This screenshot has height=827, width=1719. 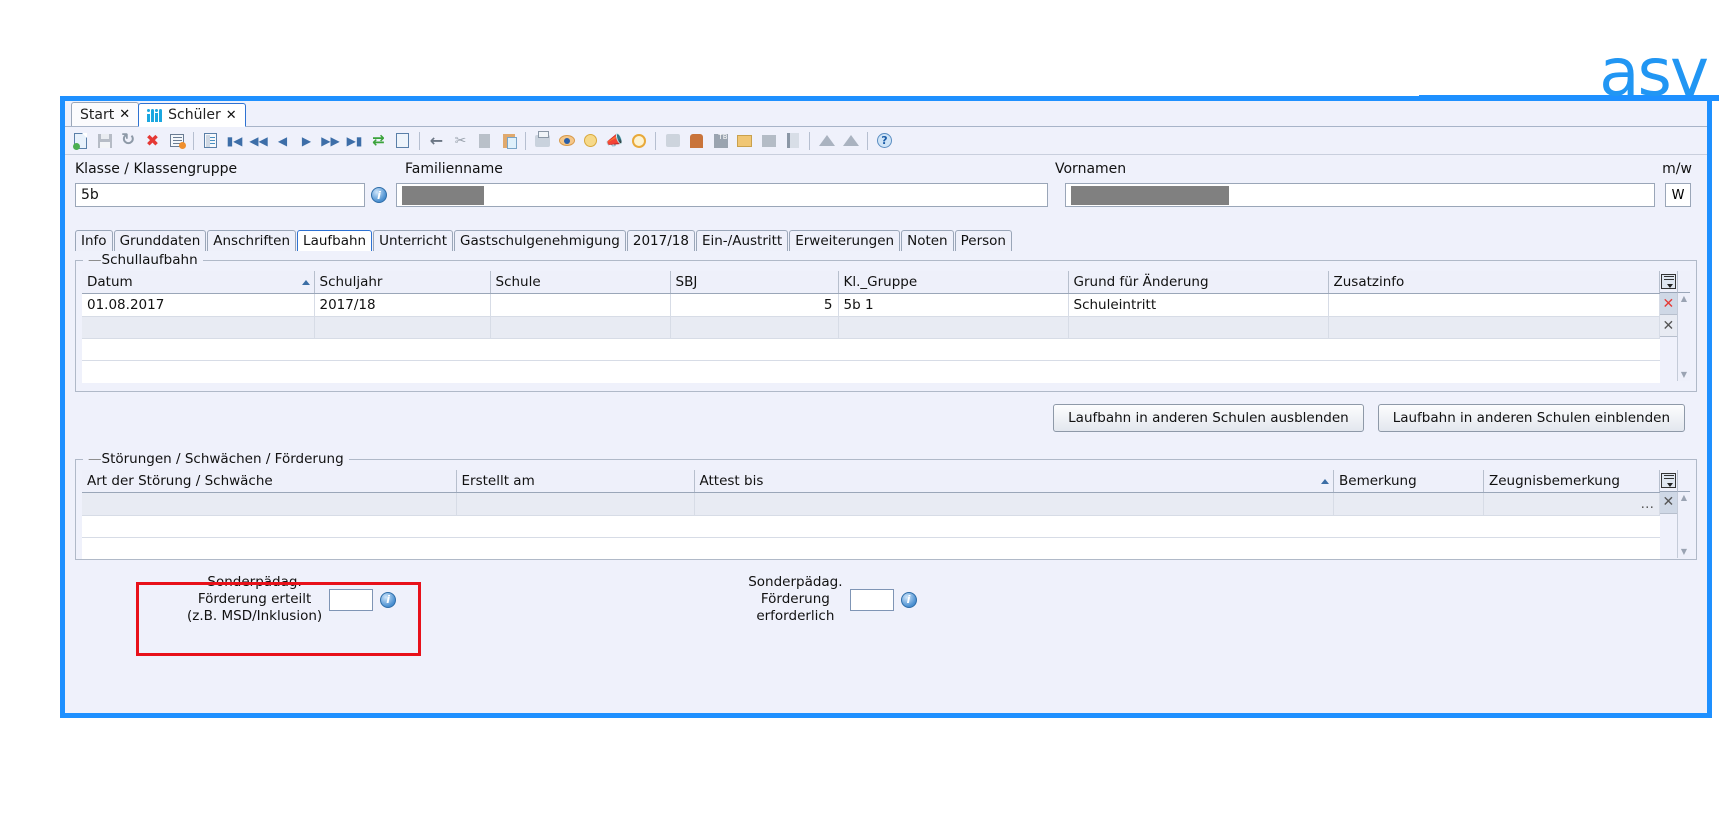 What do you see at coordinates (354, 140) in the screenshot?
I see `last-record-icon: ▶▮` at bounding box center [354, 140].